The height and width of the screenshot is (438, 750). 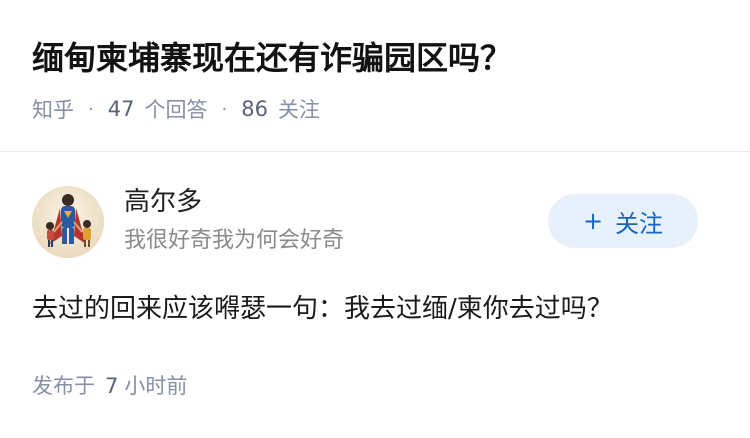 What do you see at coordinates (53, 110) in the screenshot?
I see `source-label: 知乎` at bounding box center [53, 110].